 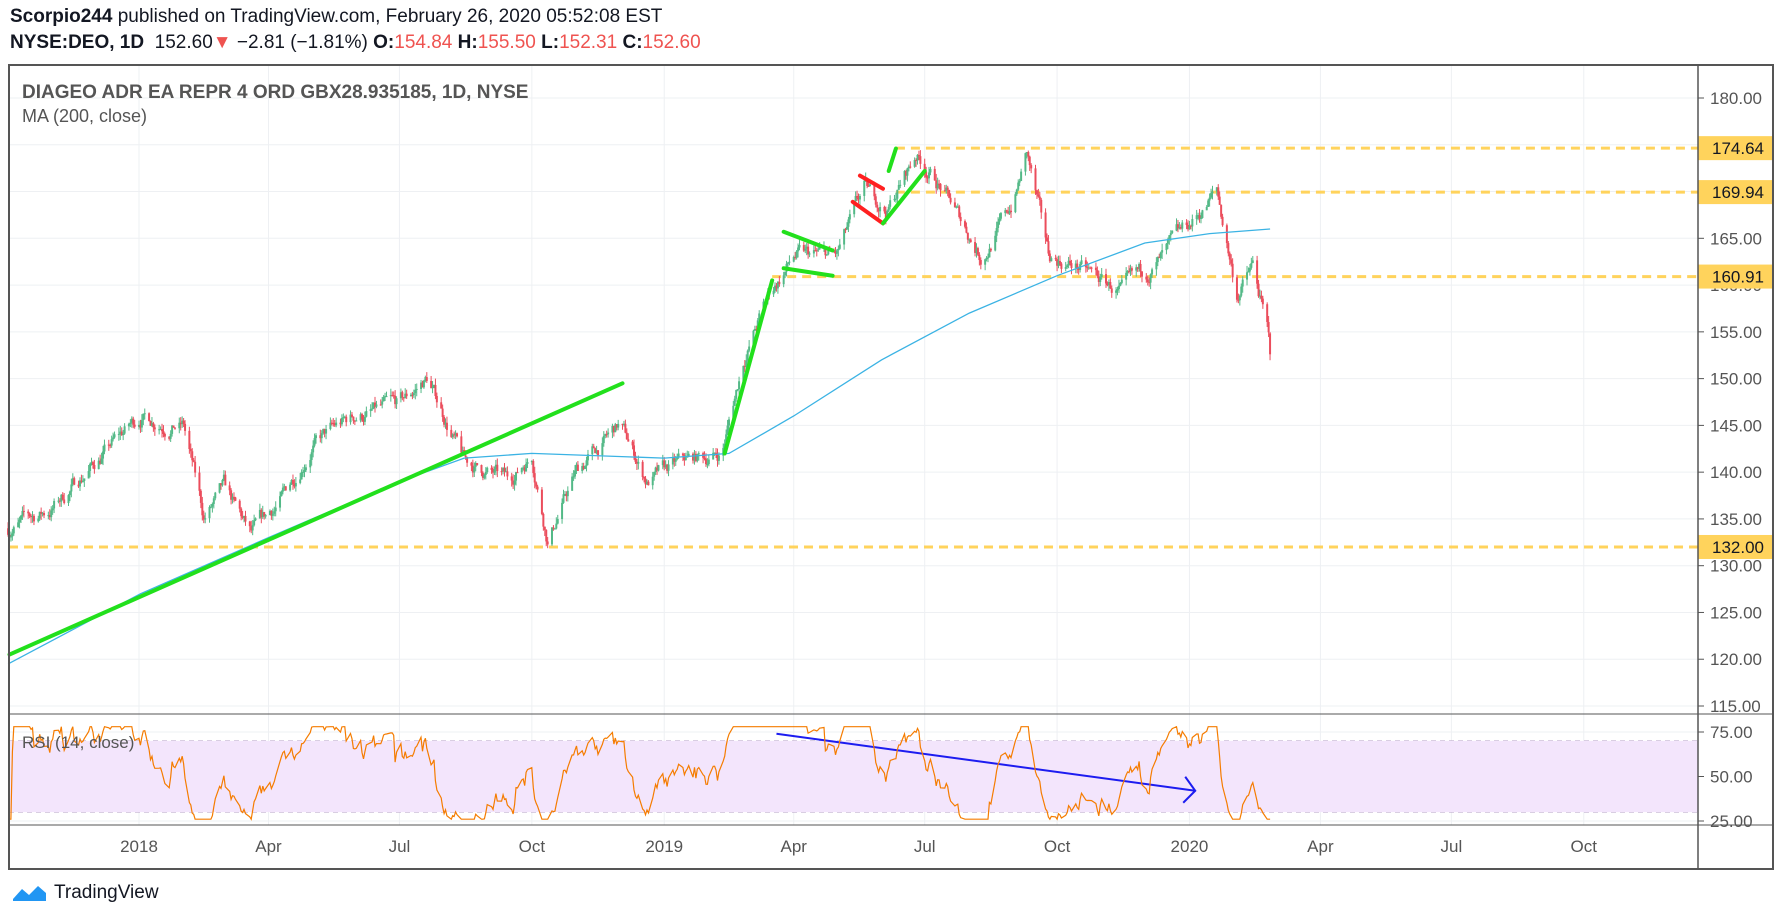 I want to click on rsi-band, so click(x=853, y=776).